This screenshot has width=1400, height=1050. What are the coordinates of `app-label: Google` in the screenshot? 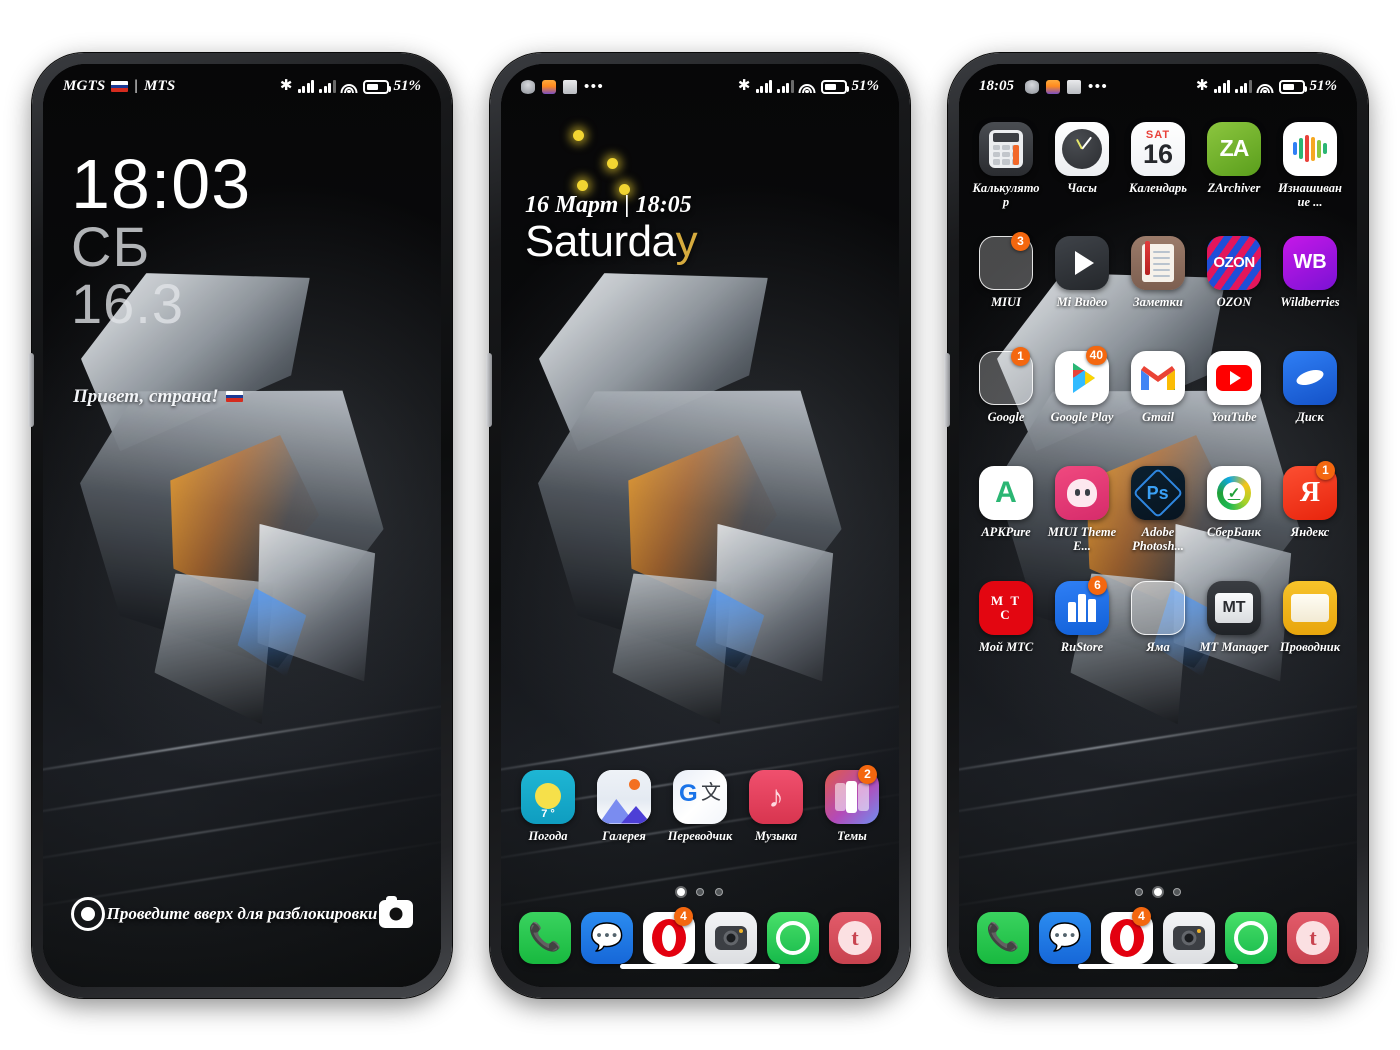 It's located at (1006, 416).